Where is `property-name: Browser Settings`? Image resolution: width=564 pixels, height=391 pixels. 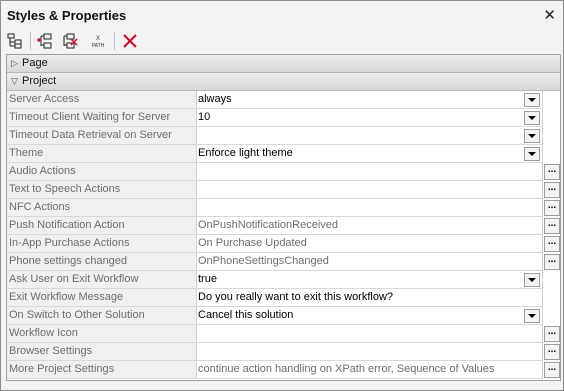 property-name: Browser Settings is located at coordinates (102, 352).